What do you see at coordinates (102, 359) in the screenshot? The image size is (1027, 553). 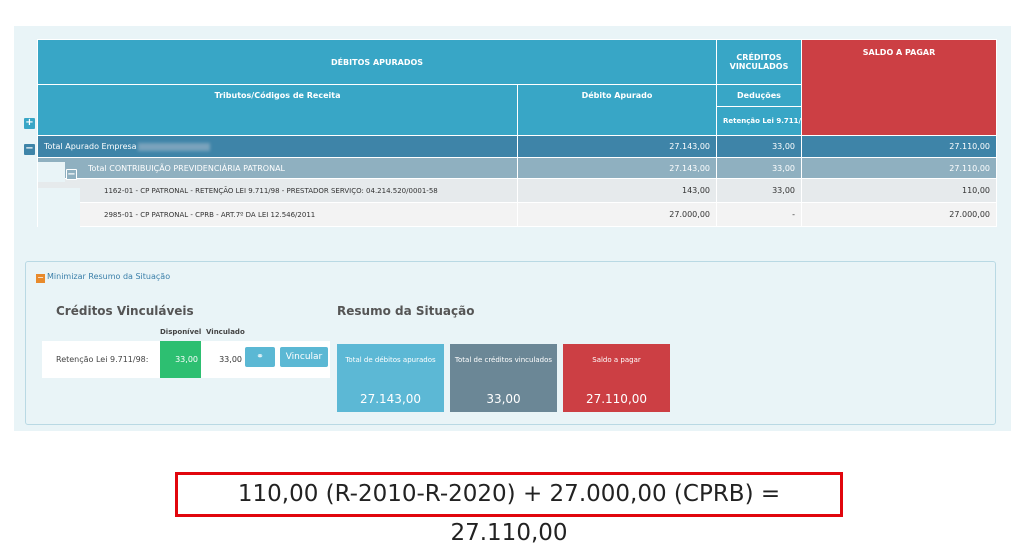 I see `credit-label: Retenção Lei 9.711/98:` at bounding box center [102, 359].